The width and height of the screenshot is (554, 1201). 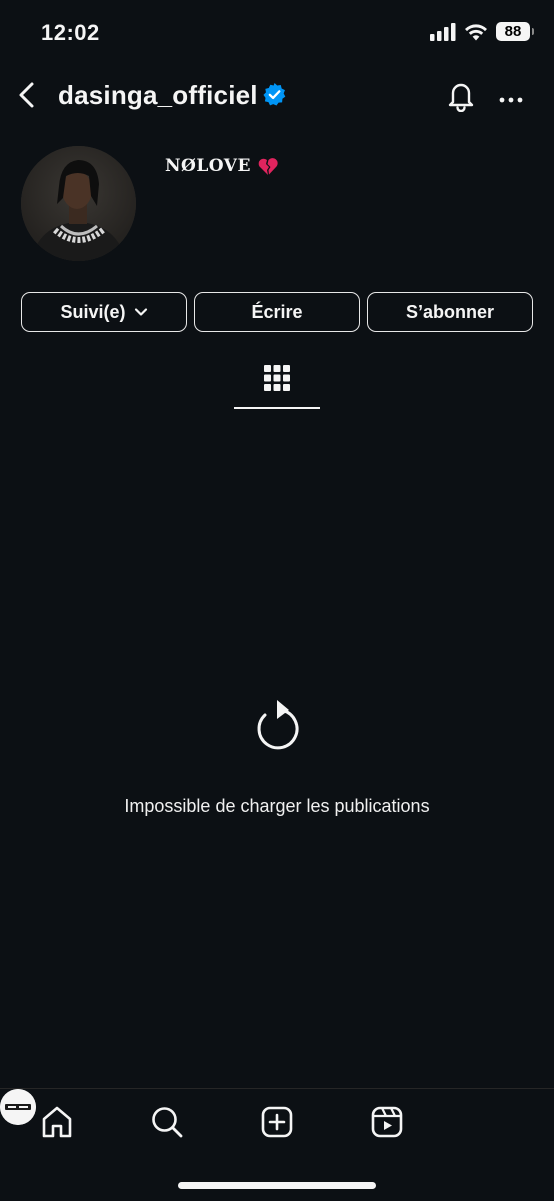 I want to click on status-bar: 12:02 88, so click(x=277, y=33).